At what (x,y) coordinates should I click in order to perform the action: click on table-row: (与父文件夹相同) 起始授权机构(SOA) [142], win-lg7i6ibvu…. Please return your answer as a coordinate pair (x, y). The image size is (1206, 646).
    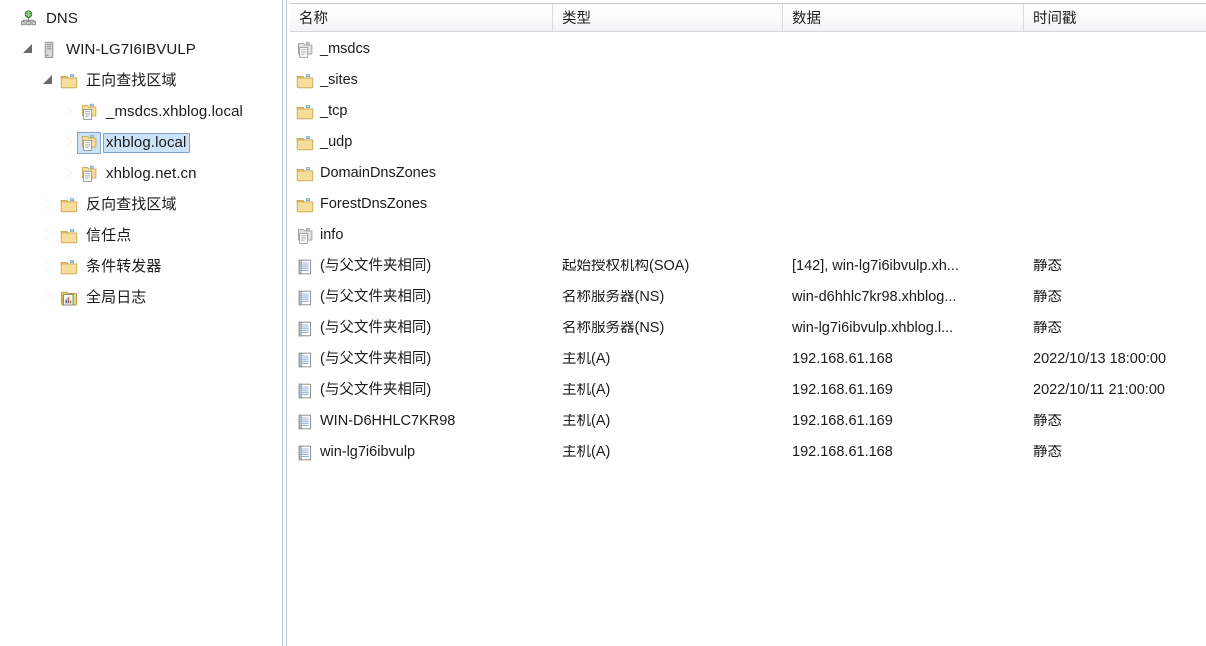
    Looking at the image, I should click on (748, 266).